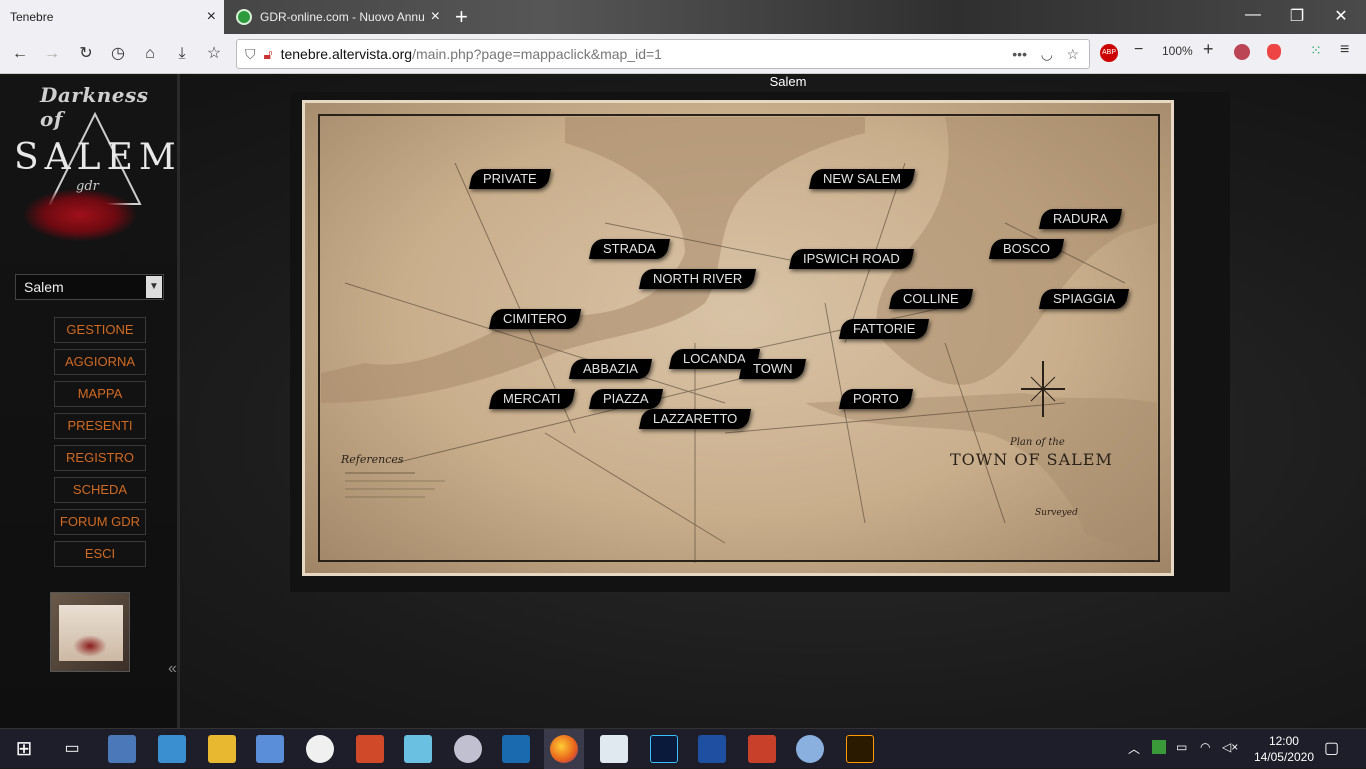  I want to click on menu-forum-gdr-button: FORUM GDR, so click(100, 522).